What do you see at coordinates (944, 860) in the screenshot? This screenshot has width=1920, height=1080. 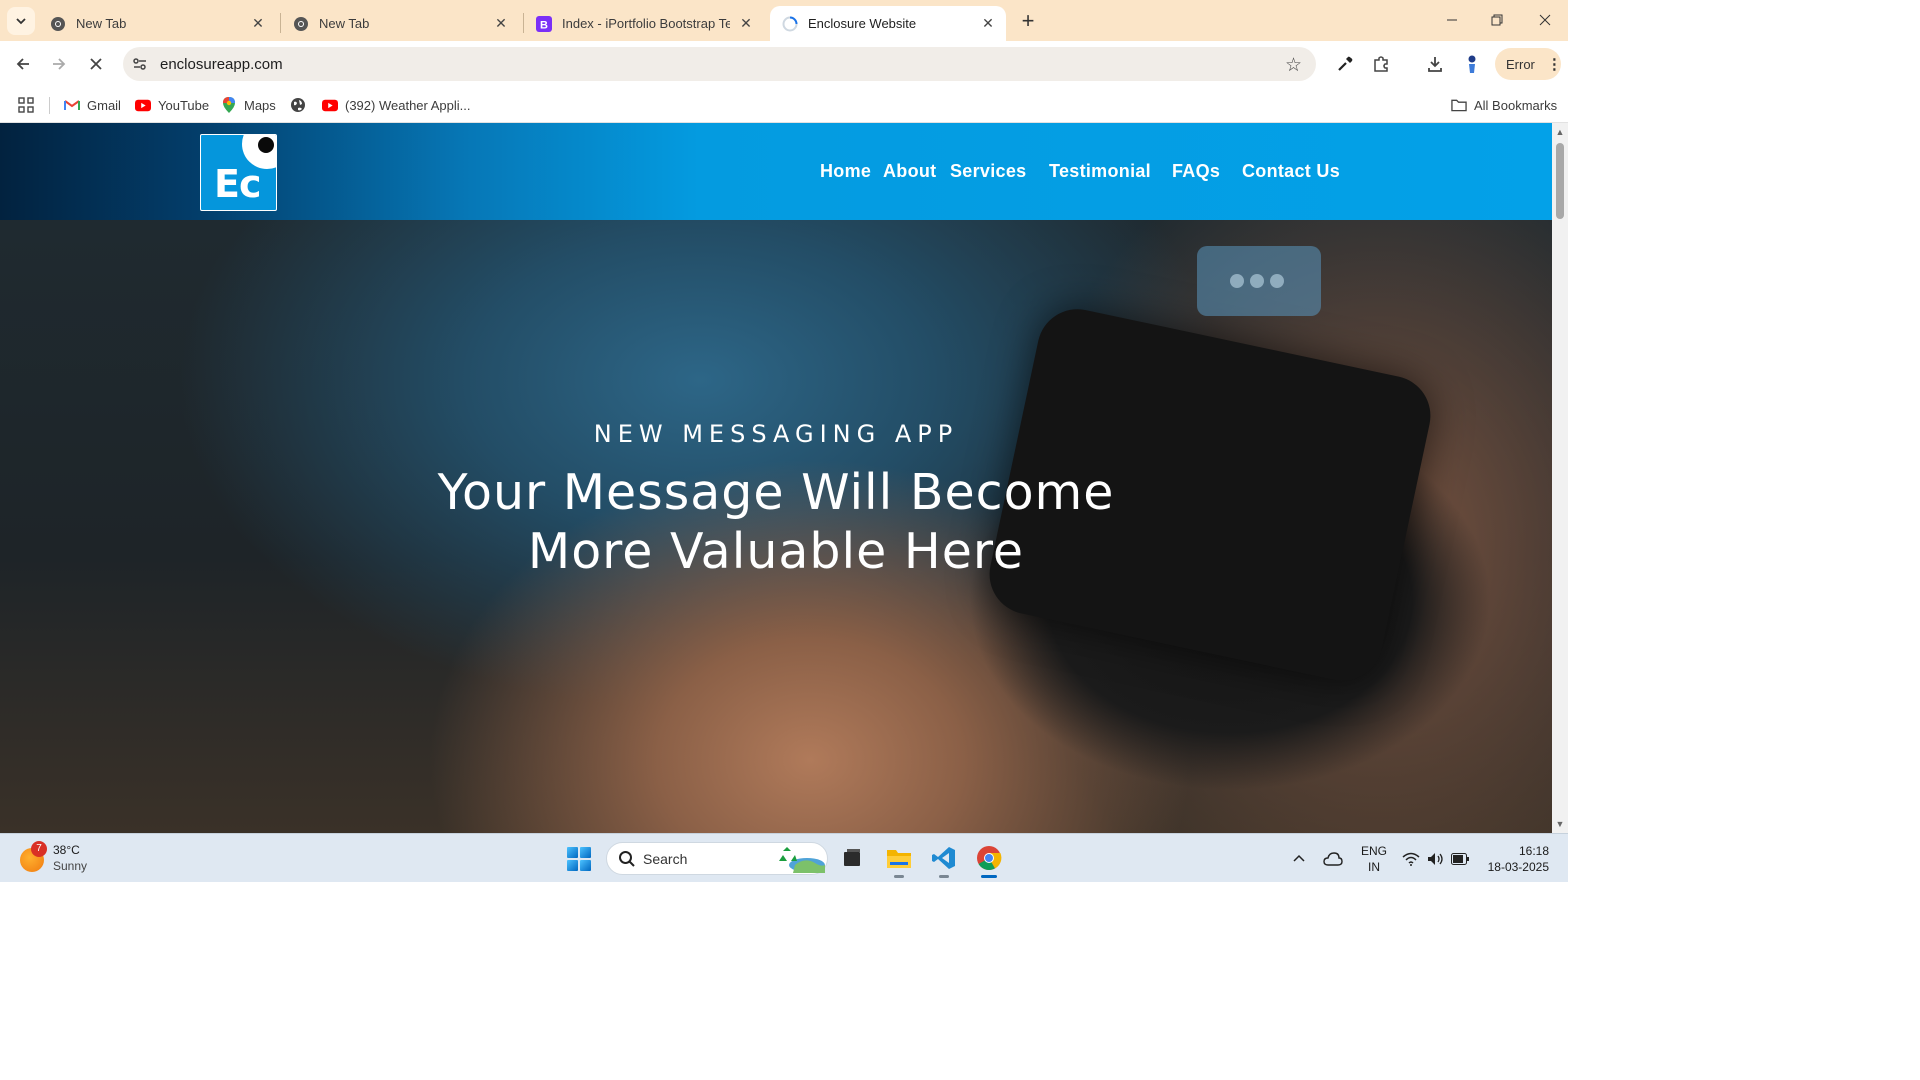 I see `taskbar-vscode` at bounding box center [944, 860].